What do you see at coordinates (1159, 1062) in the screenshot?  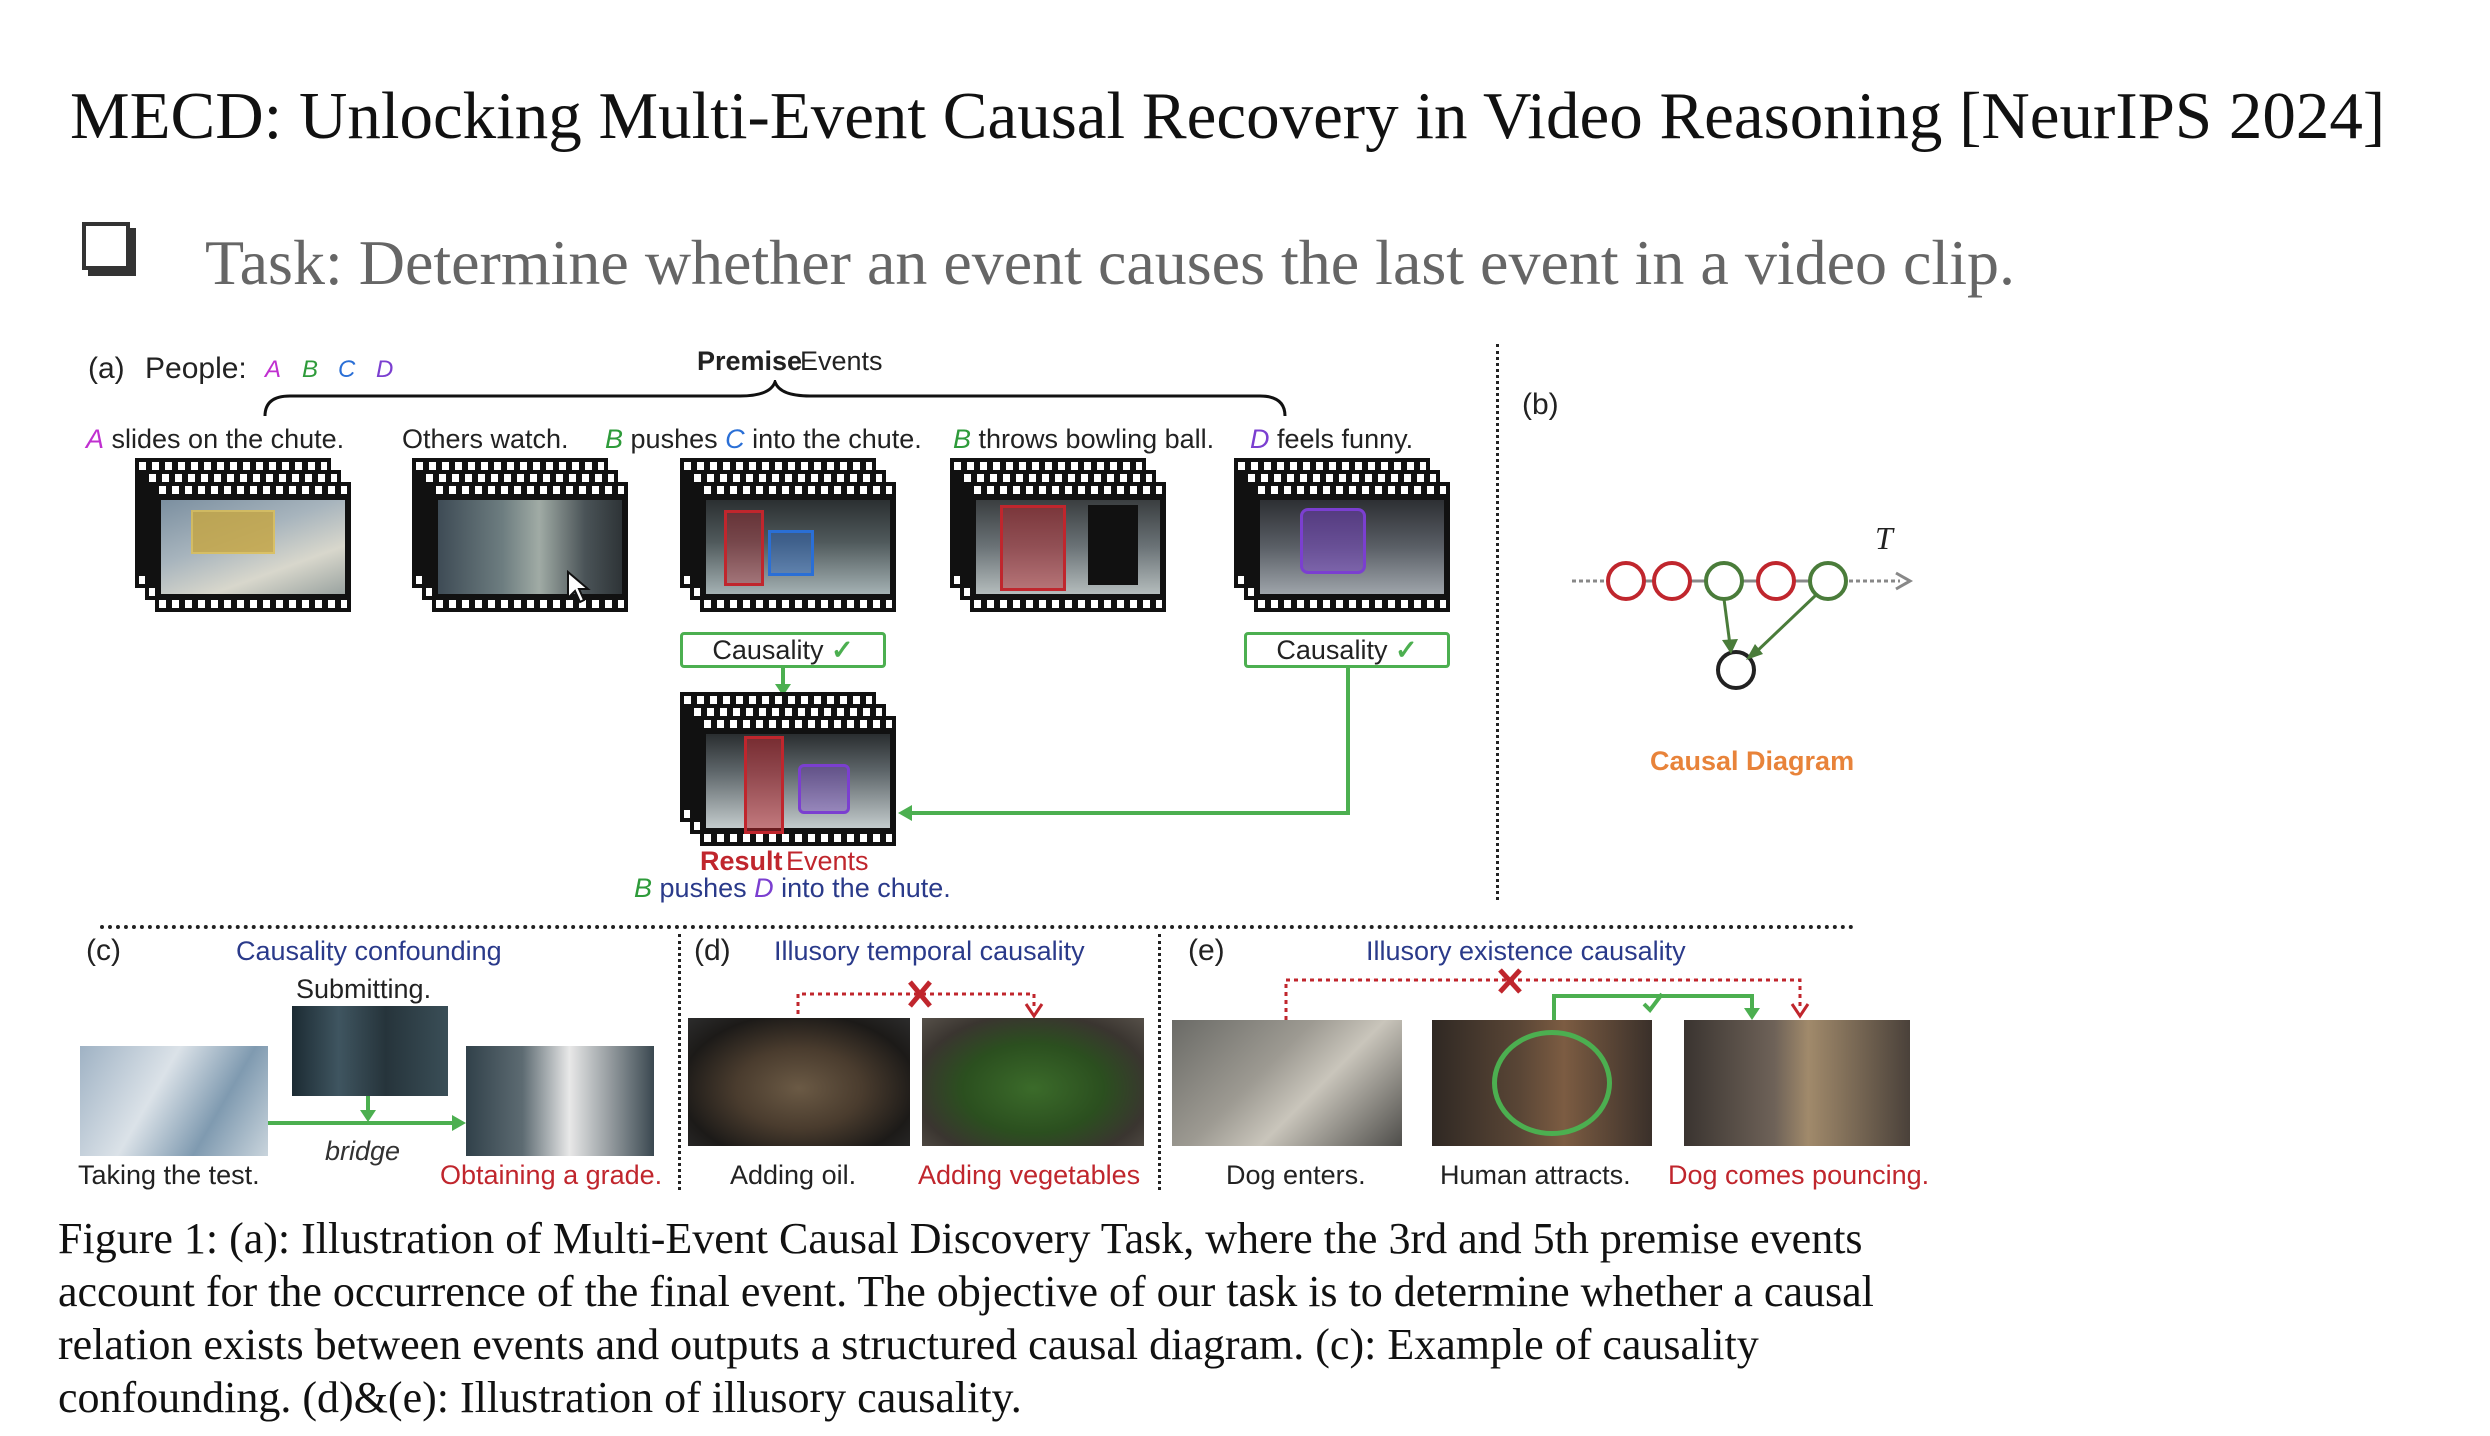 I see `separator-d-e` at bounding box center [1159, 1062].